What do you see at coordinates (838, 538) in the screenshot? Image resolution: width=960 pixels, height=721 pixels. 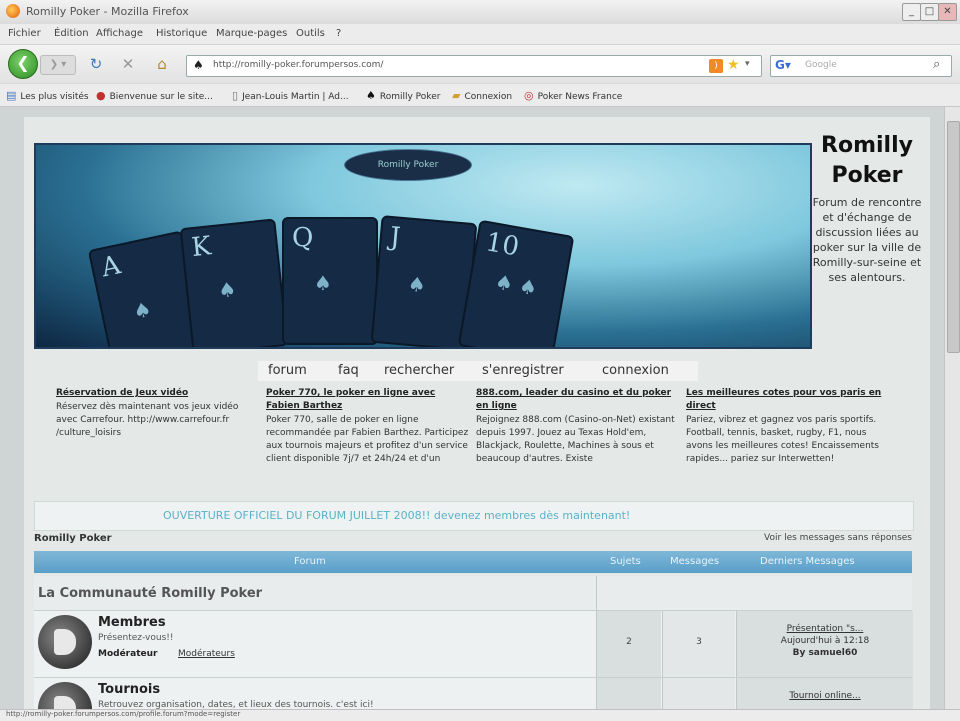 I see `unanswered-posts-link: Voir les messages sans réponses` at bounding box center [838, 538].